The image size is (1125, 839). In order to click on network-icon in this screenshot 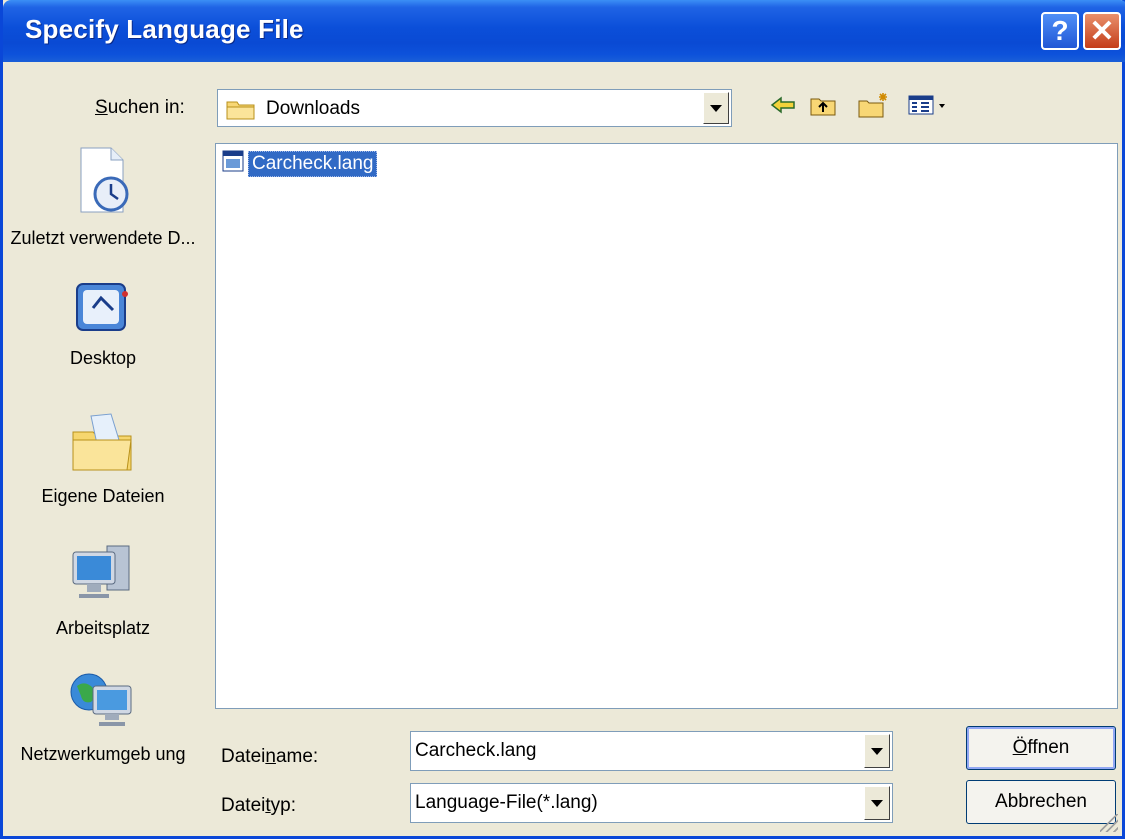, I will do `click(103, 702)`.